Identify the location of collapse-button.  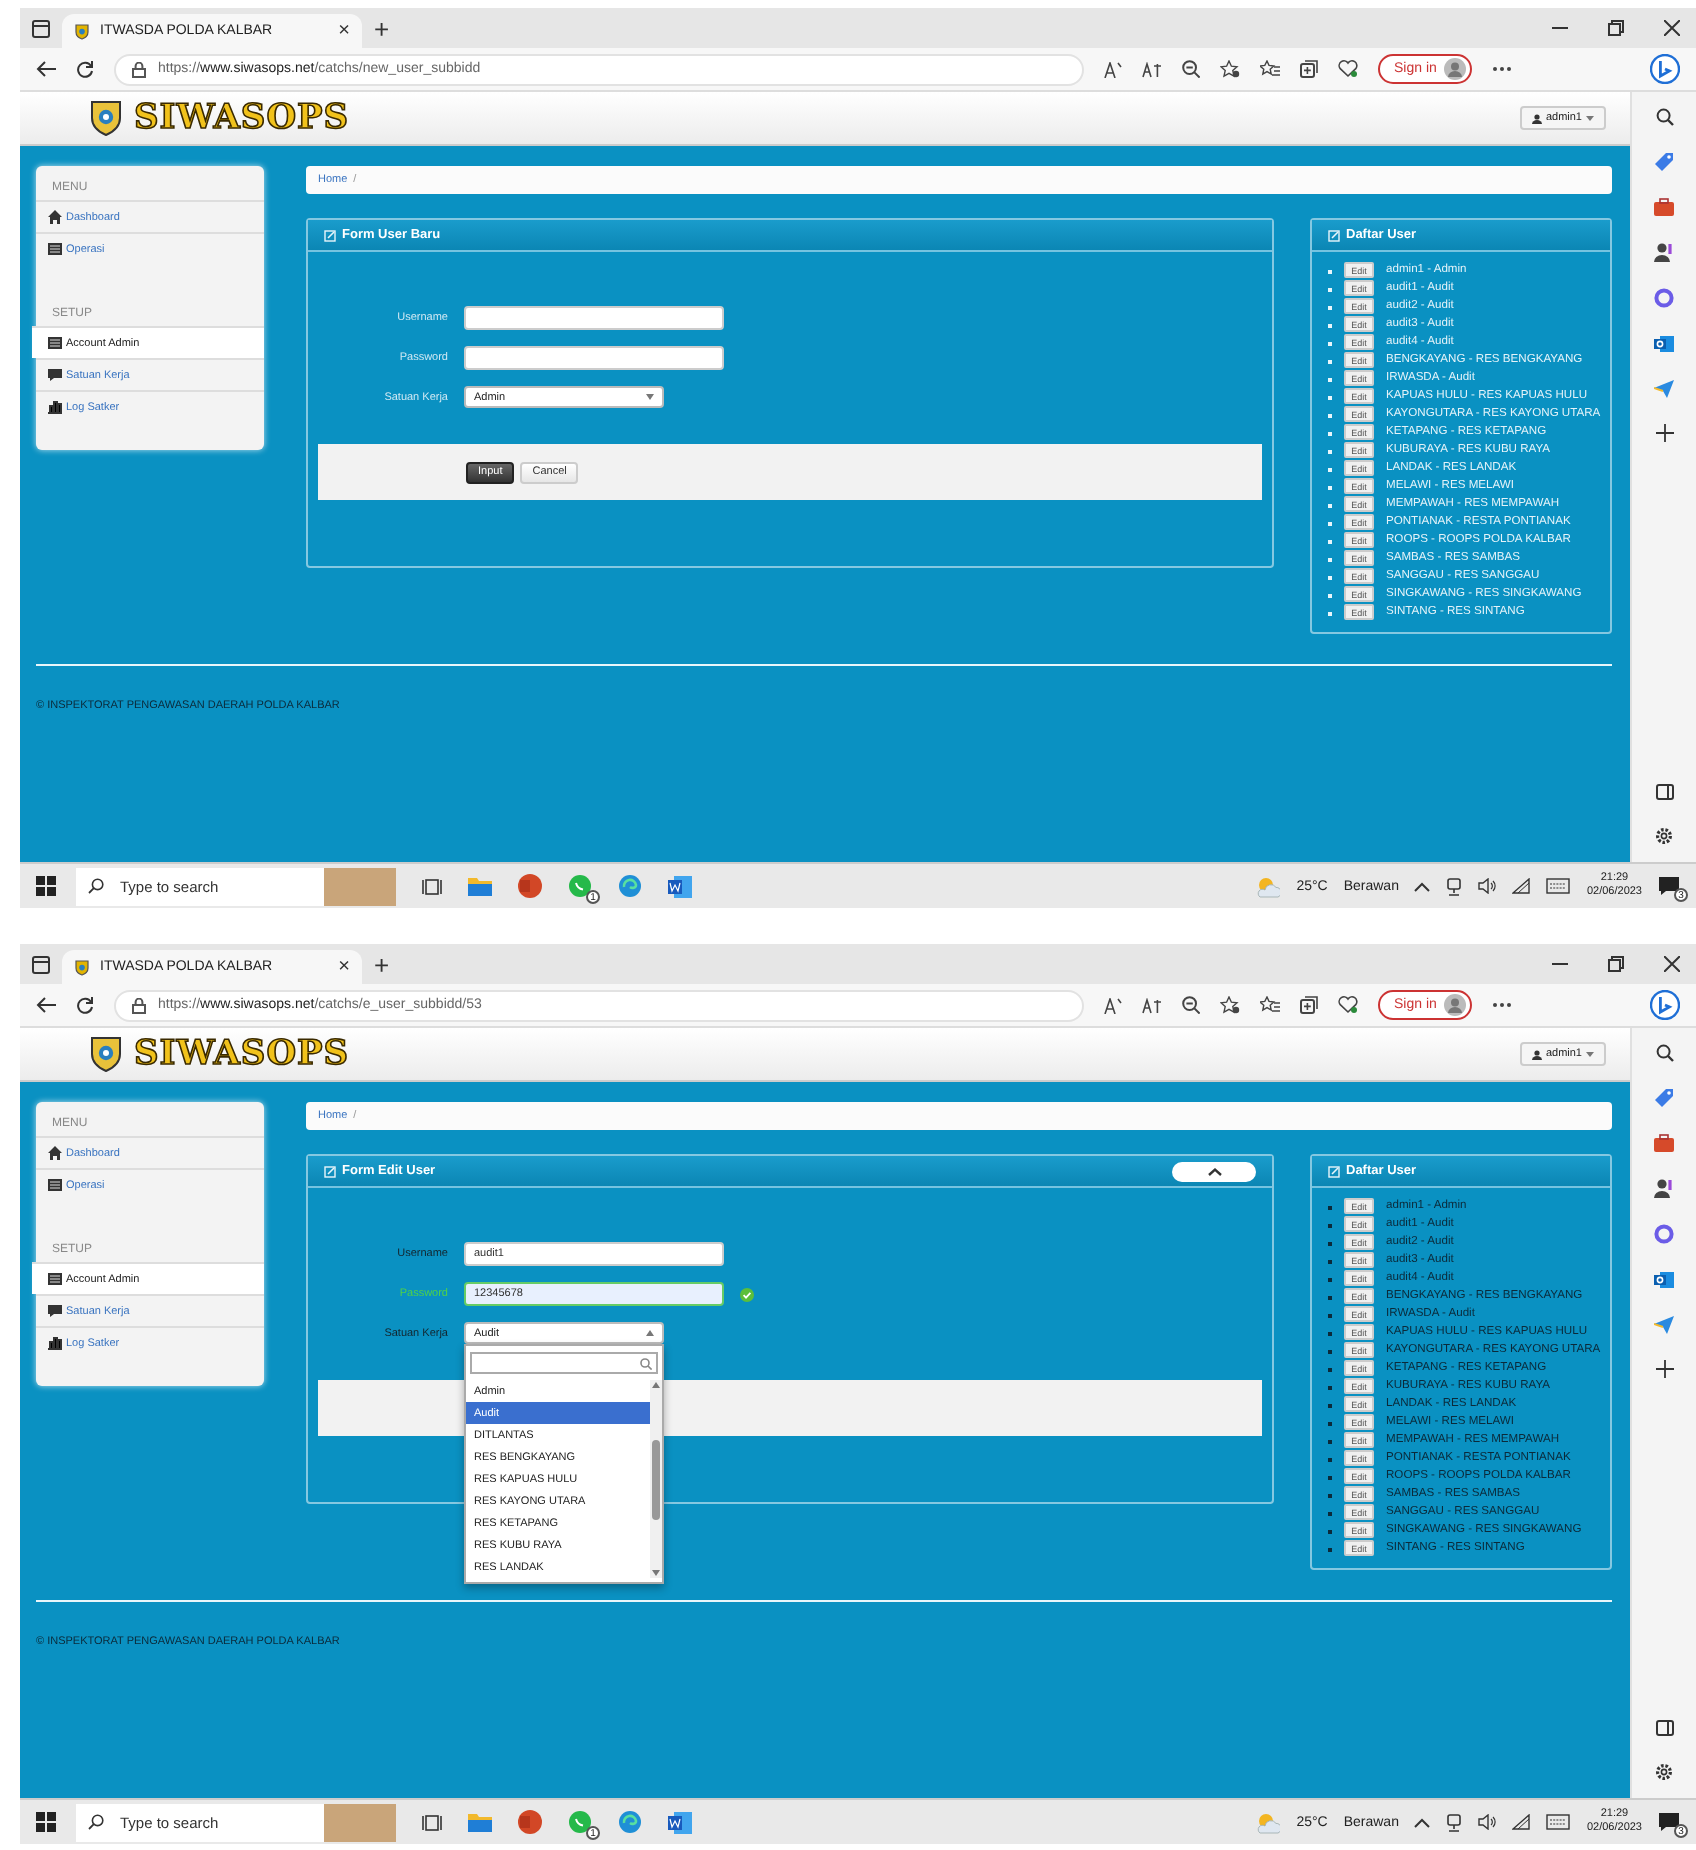
(1214, 1172).